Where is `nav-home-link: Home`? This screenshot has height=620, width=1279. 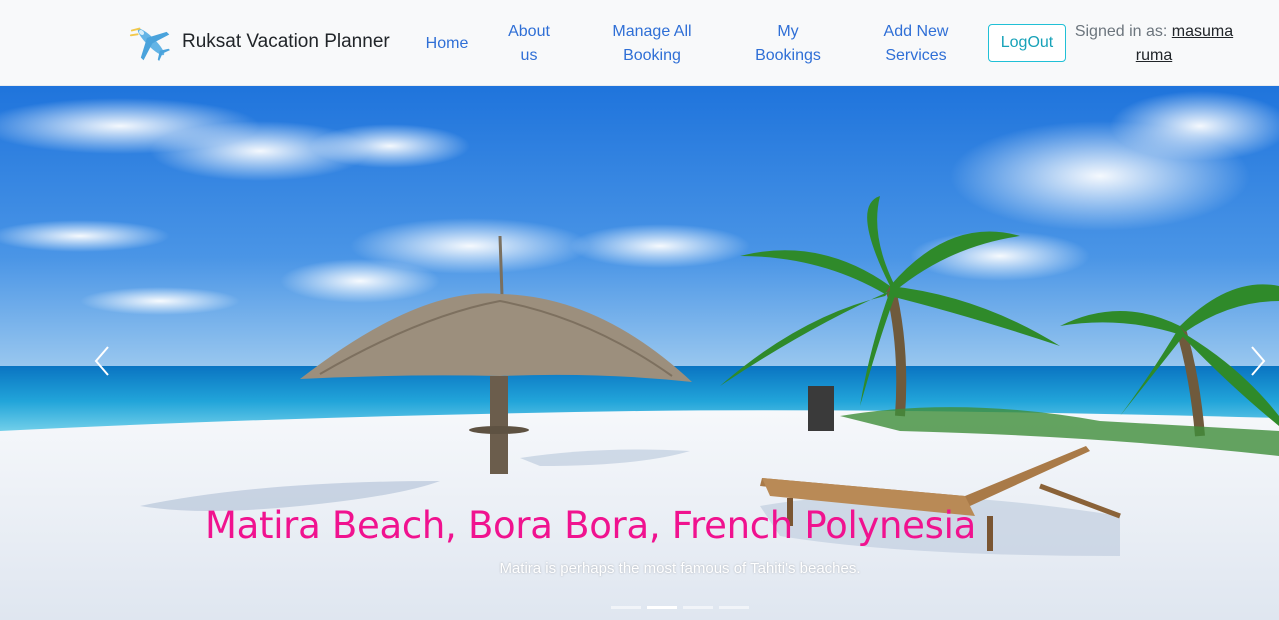
nav-home-link: Home is located at coordinates (447, 44).